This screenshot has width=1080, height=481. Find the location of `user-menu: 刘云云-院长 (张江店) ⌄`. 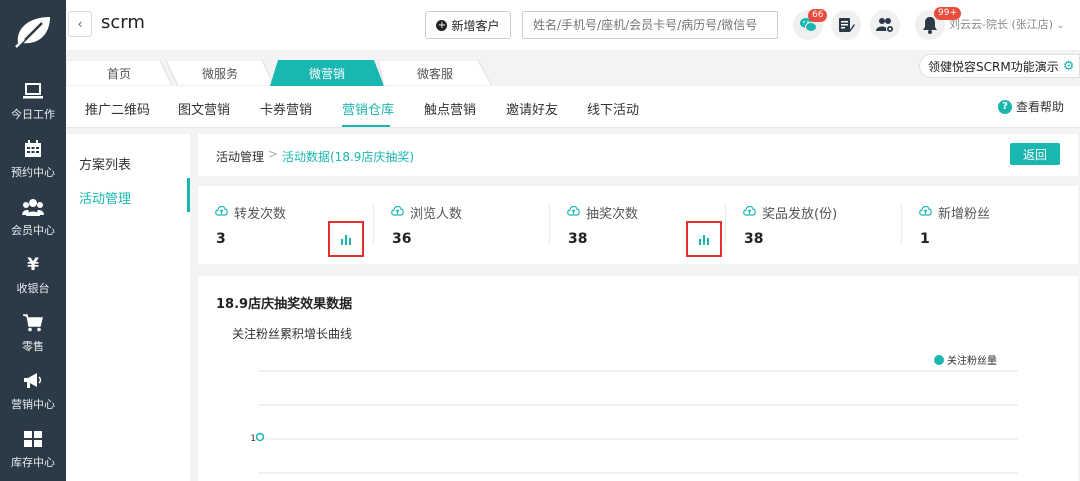

user-menu: 刘云云-院长 (张江店) ⌄ is located at coordinates (1006, 24).